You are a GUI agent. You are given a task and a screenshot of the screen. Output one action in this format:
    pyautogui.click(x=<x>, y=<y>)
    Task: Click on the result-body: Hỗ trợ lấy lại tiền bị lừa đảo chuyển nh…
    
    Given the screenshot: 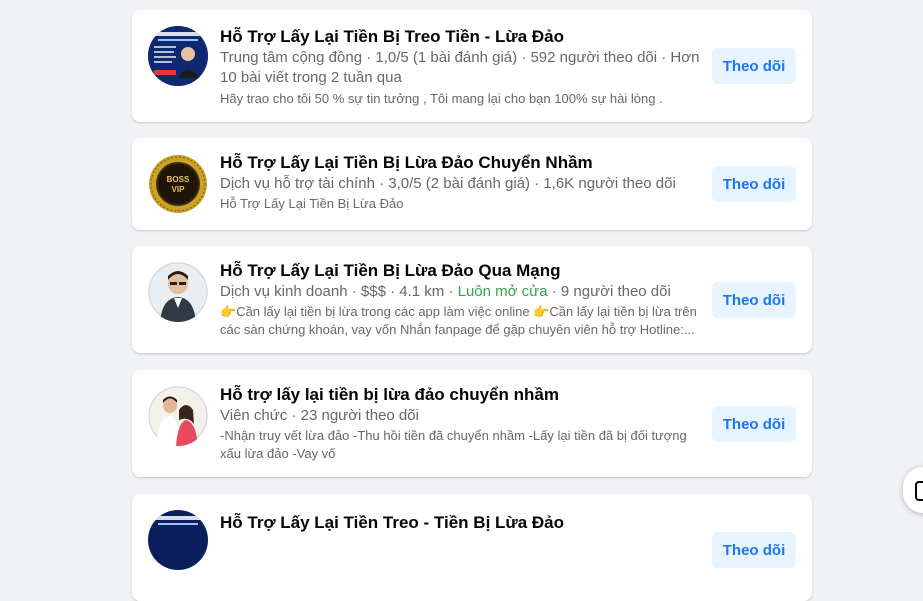 What is the action you would take?
    pyautogui.click(x=460, y=423)
    